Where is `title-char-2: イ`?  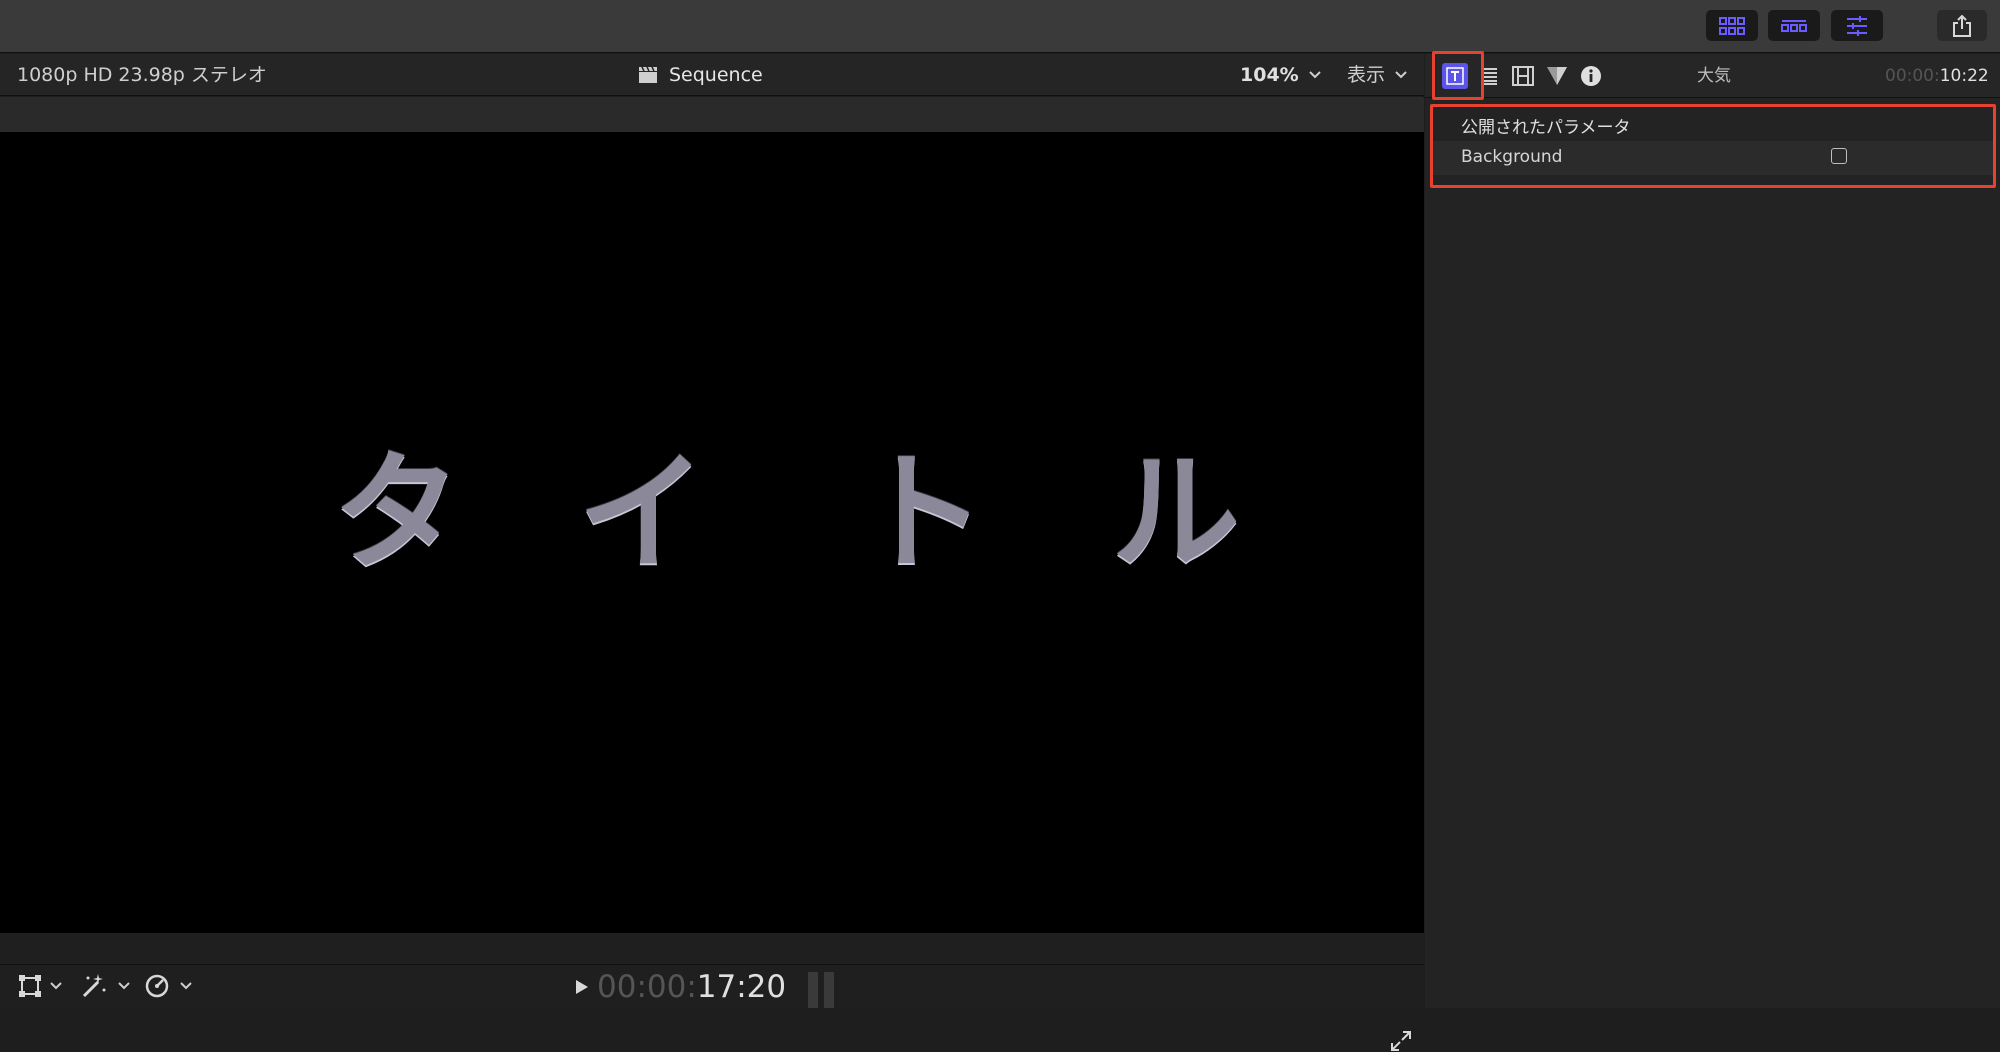 title-char-2: イ is located at coordinates (642, 513).